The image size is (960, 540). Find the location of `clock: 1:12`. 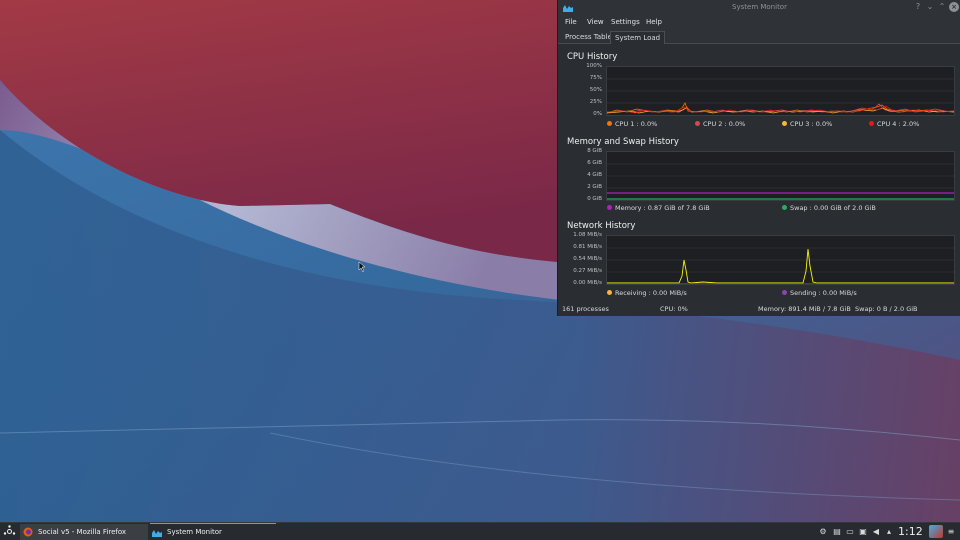

clock: 1:12 is located at coordinates (910, 531).